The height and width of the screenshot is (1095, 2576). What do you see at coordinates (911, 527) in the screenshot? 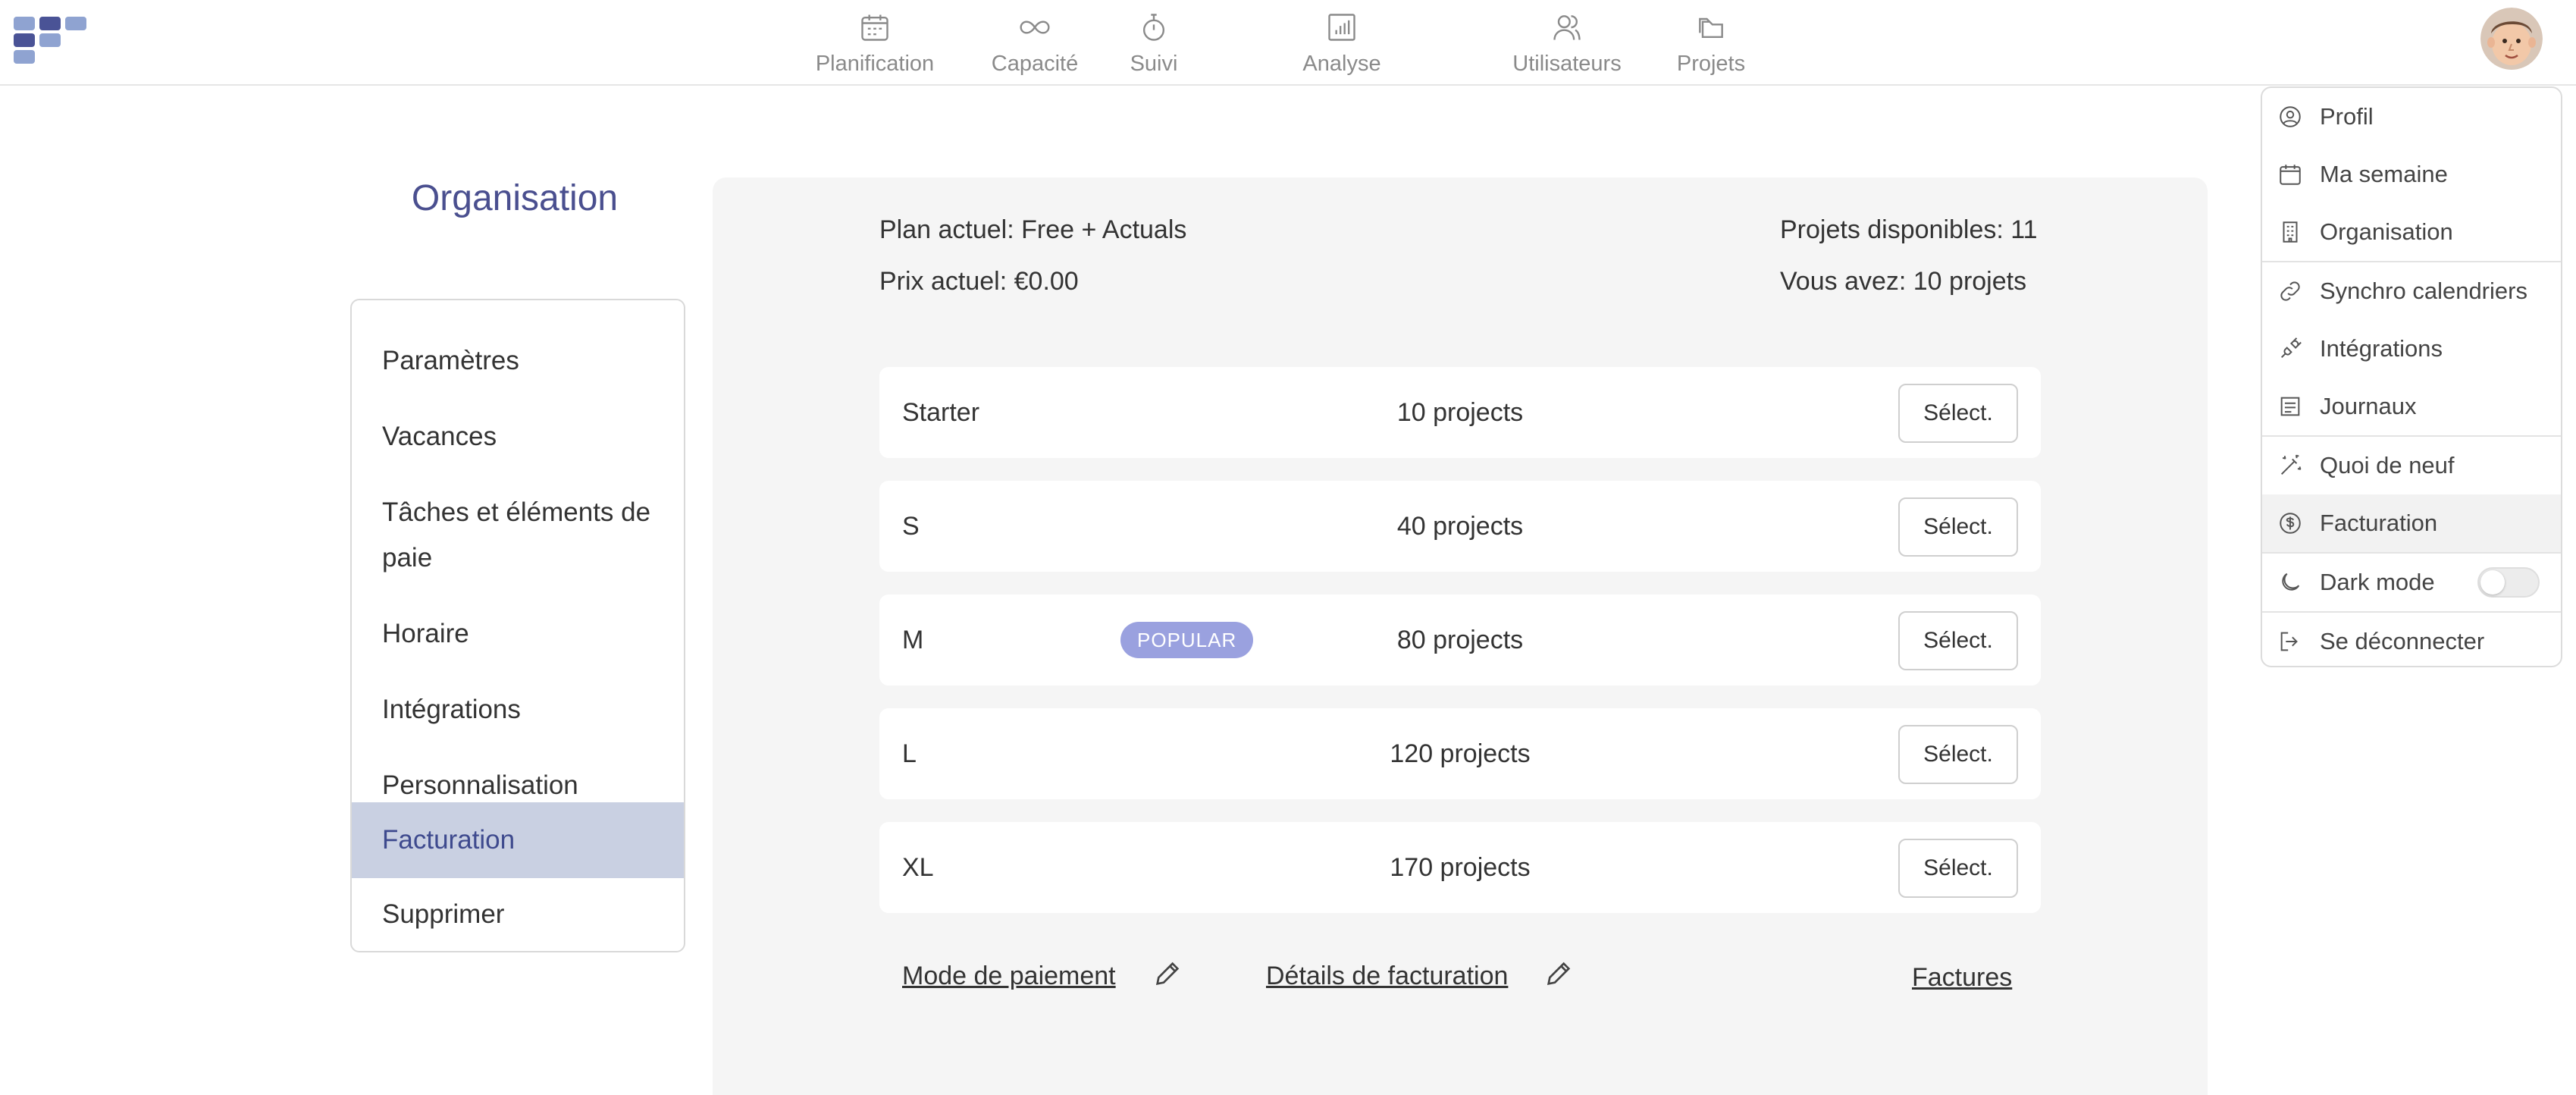
I see `plan-name: S` at bounding box center [911, 527].